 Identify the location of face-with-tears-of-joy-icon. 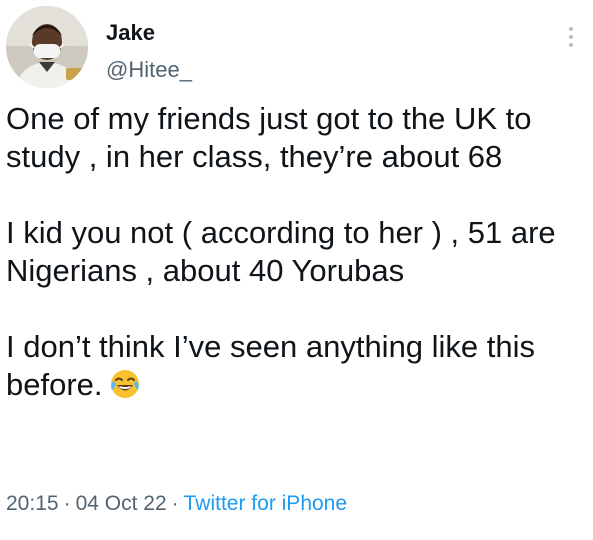
(125, 388).